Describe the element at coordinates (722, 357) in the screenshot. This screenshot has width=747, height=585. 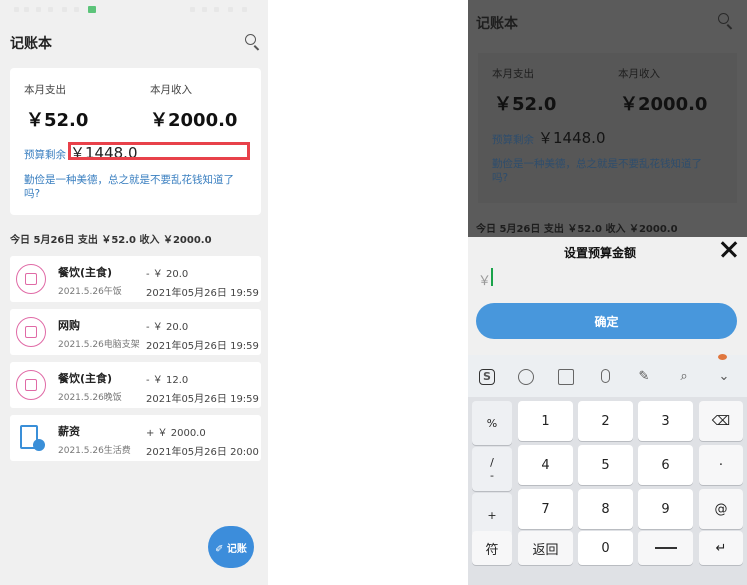
I see `notification-dot-icon` at that location.